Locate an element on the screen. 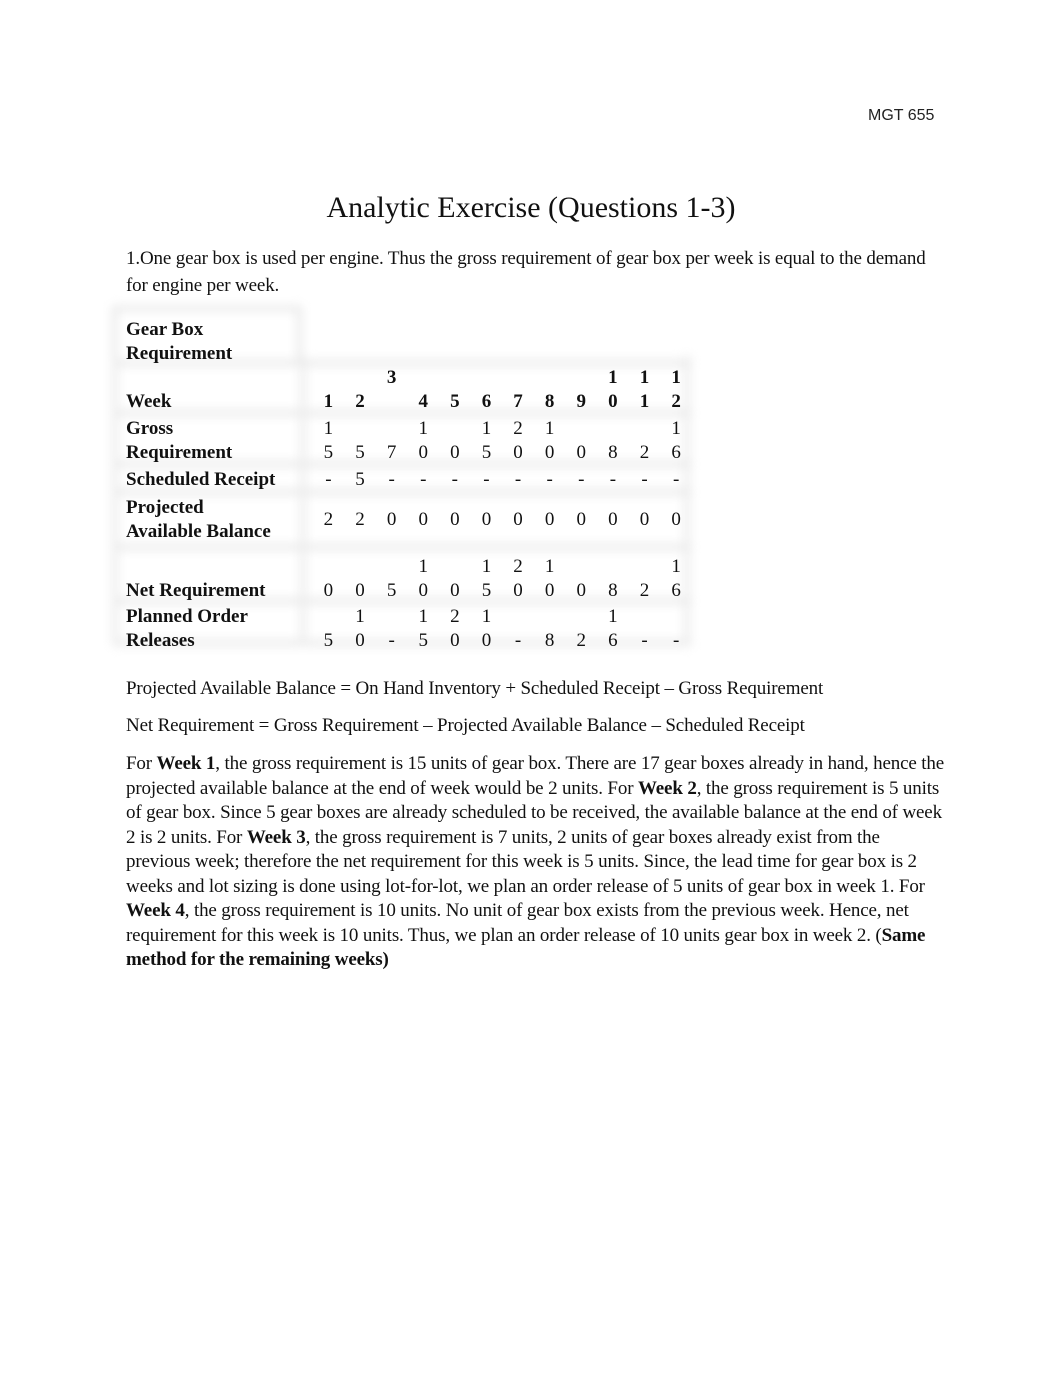  cell-net-week-2: 0 is located at coordinates (360, 590).